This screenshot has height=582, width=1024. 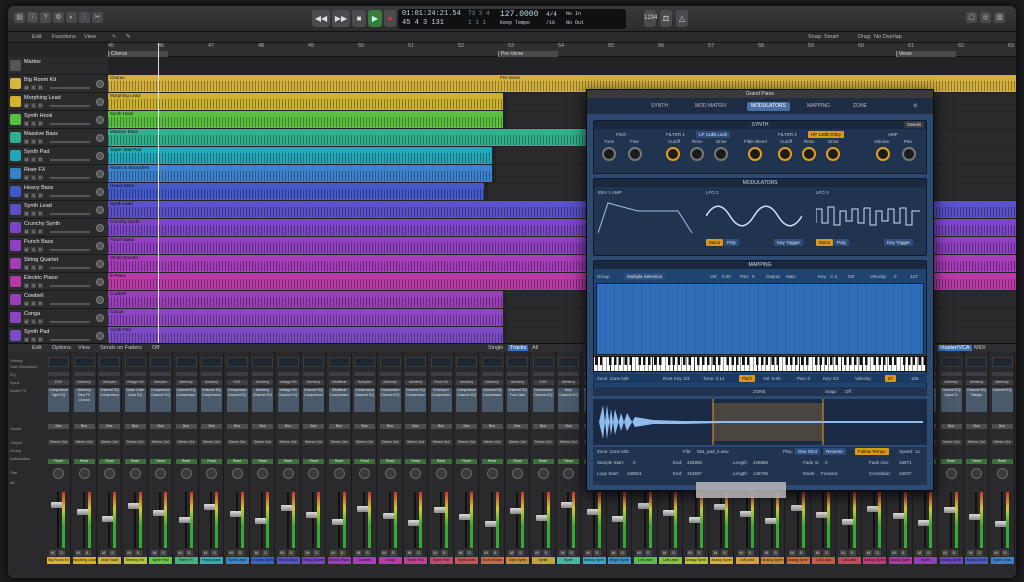 What do you see at coordinates (899, 242) in the screenshot?
I see `lfo3-key-trigger: Key Trigger` at bounding box center [899, 242].